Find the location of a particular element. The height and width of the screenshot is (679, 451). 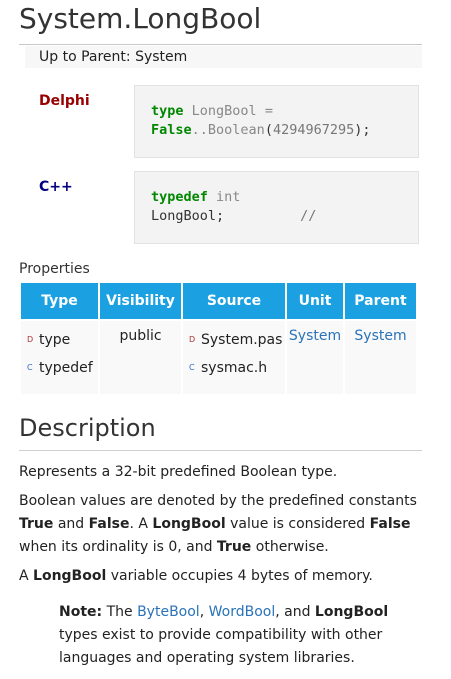

cpp-code-line-1: typedef int is located at coordinates (284, 197).